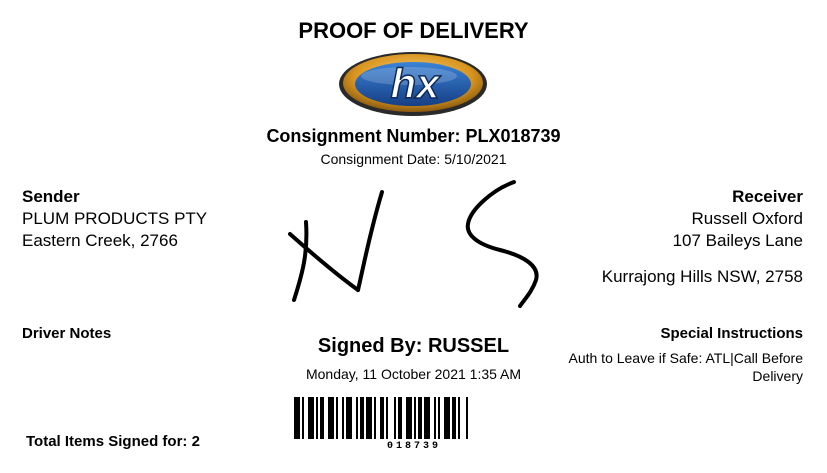 The image size is (827, 473). Describe the element at coordinates (413, 244) in the screenshot. I see `handwritten-signature` at that location.